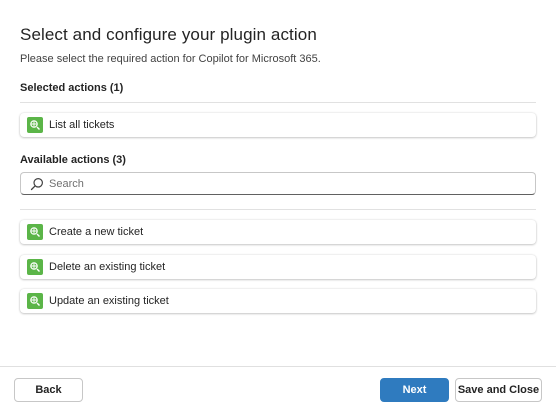 Image resolution: width=556 pixels, height=408 pixels. Describe the element at coordinates (278, 232) in the screenshot. I see `available-action-item: Create a new ticket` at that location.